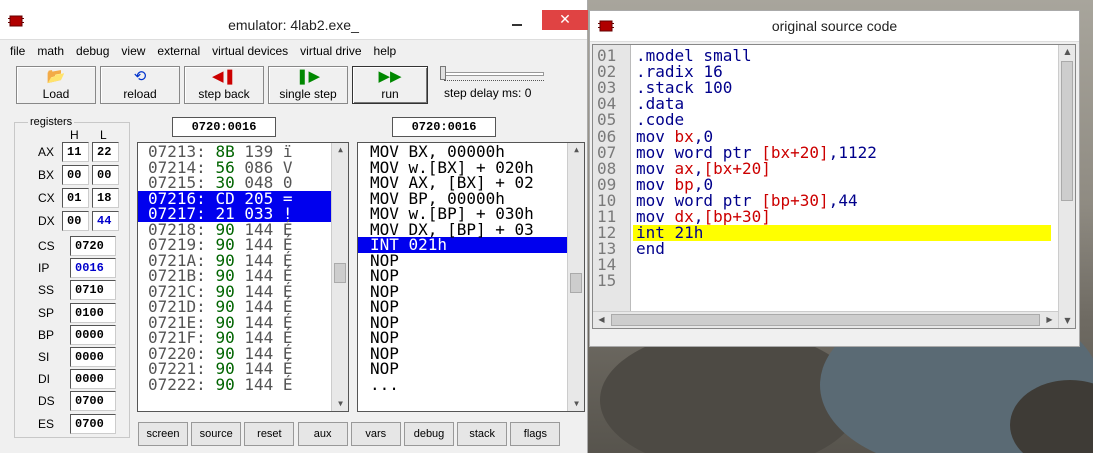 The image size is (1093, 453). What do you see at coordinates (390, 94) in the screenshot?
I see `run-button-label: run` at bounding box center [390, 94].